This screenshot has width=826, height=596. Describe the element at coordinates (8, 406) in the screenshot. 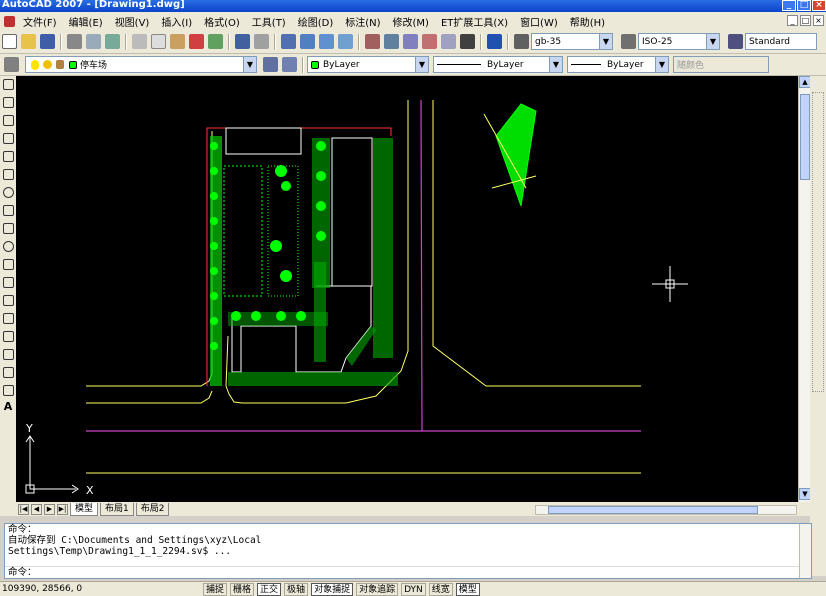

I see `multiline-text-icon: A` at that location.